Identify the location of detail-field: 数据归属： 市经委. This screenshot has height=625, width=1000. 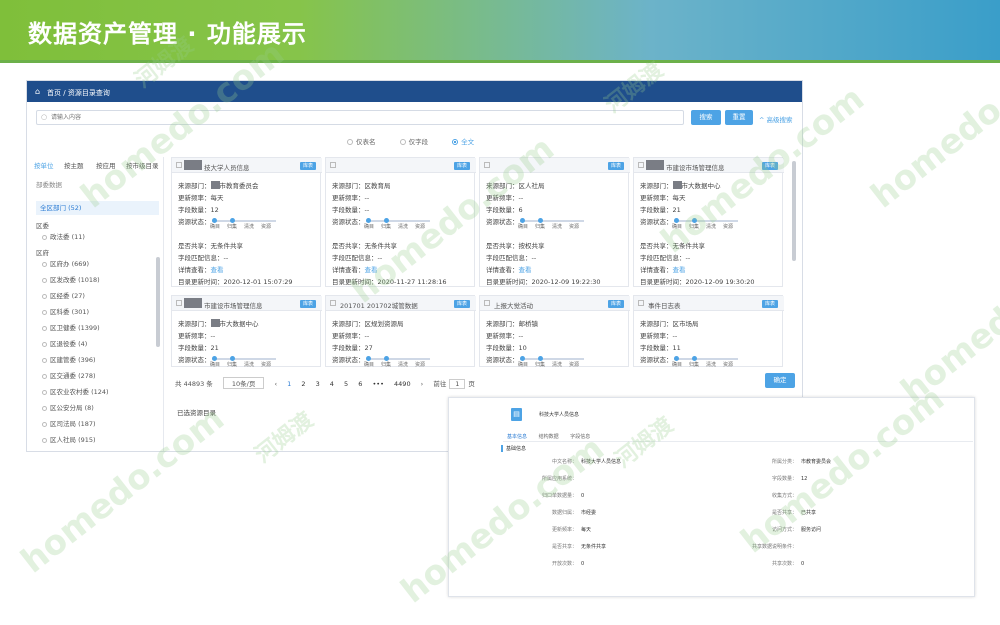
(561, 512).